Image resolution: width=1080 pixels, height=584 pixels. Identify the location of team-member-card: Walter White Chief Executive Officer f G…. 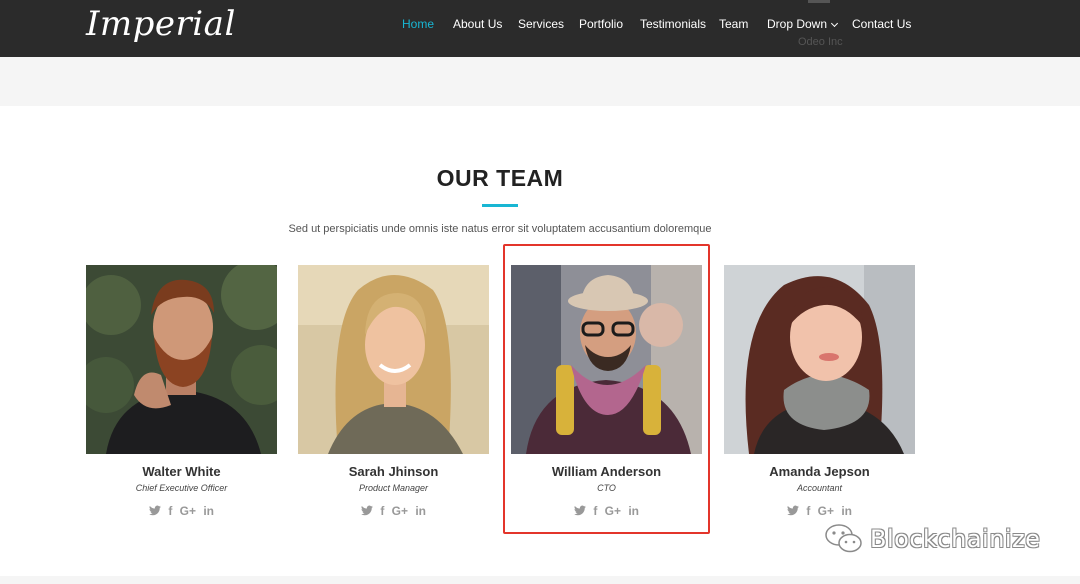
(181, 395).